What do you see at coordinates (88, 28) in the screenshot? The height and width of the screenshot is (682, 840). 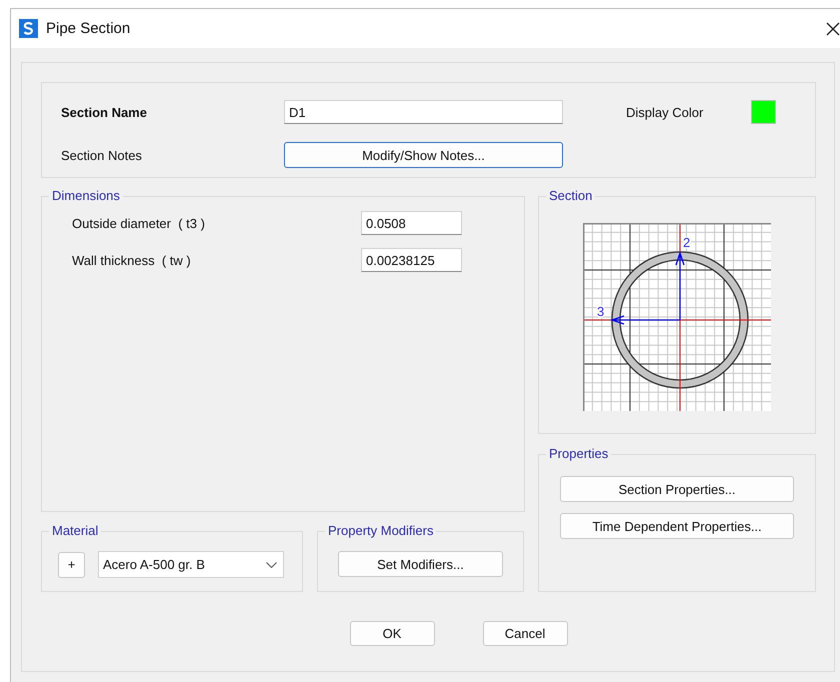 I see `window-title: Pipe Section` at bounding box center [88, 28].